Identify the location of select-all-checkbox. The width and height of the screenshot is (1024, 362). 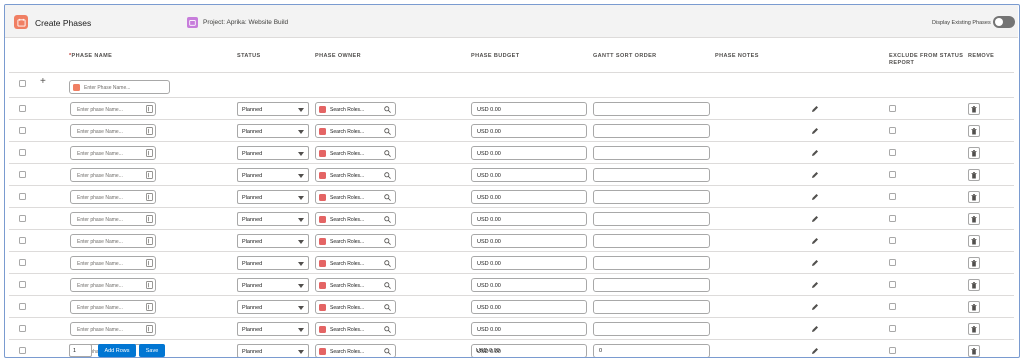
(22, 83).